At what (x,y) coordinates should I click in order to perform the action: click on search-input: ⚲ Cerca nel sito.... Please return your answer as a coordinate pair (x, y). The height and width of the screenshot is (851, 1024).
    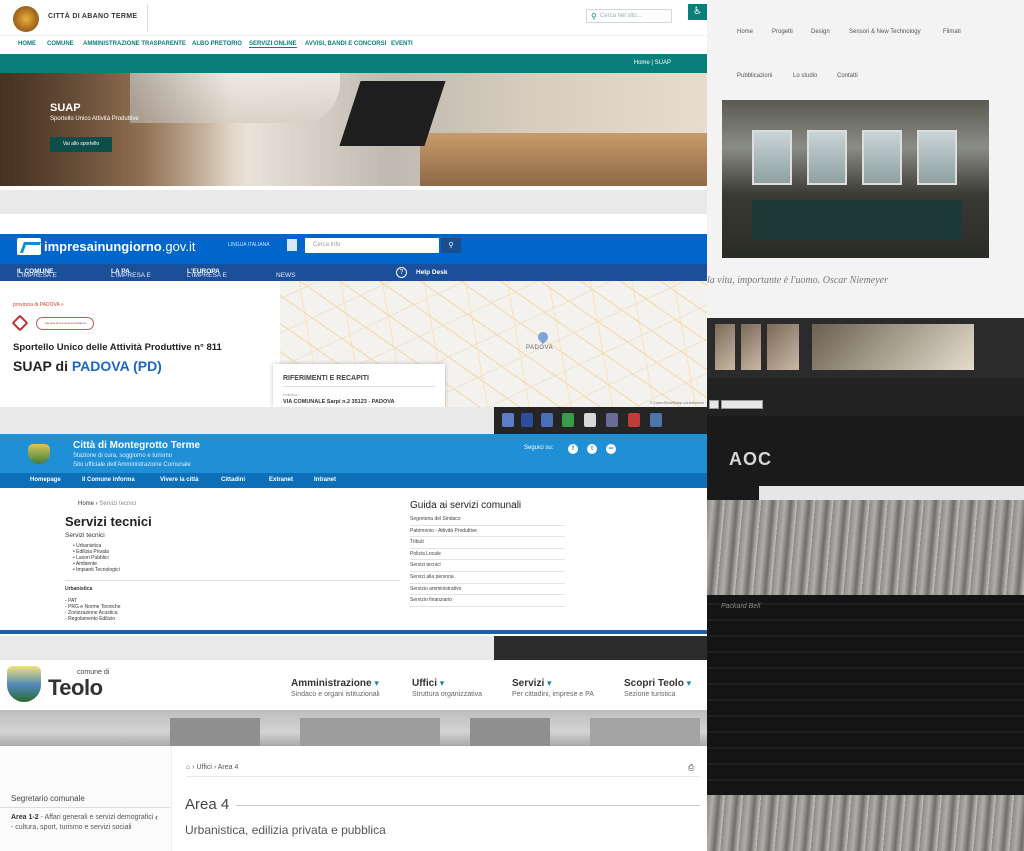
    Looking at the image, I should click on (629, 16).